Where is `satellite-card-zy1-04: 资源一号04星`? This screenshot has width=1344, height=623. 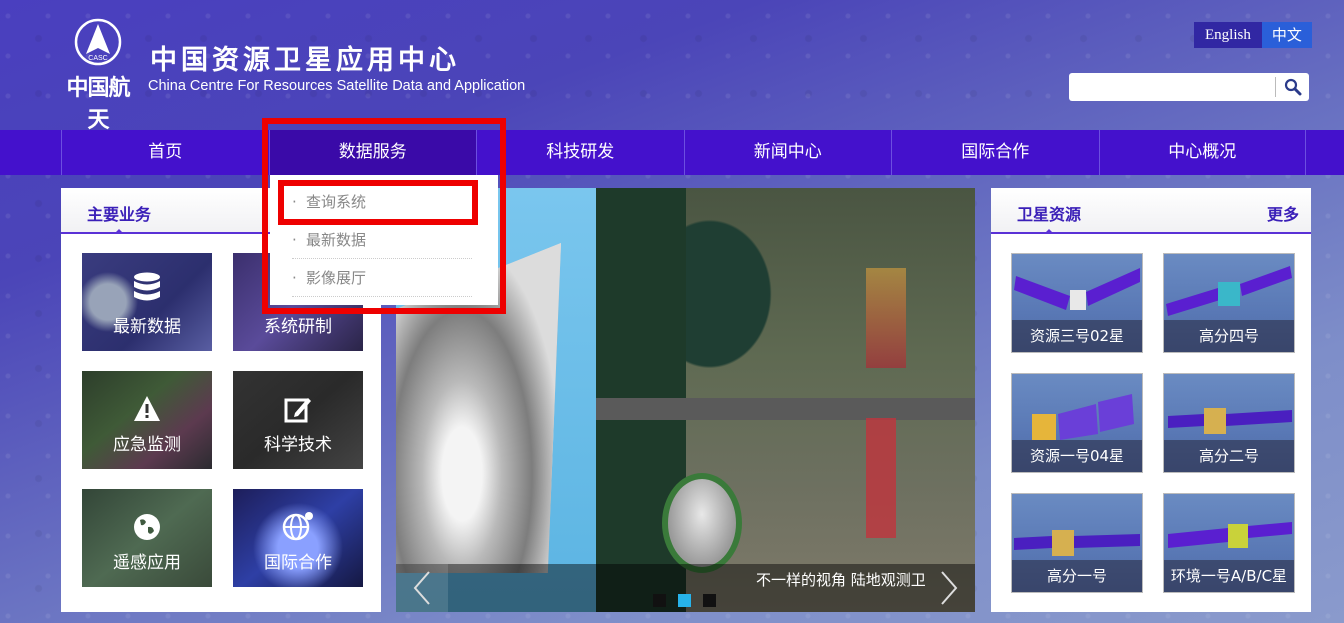 satellite-card-zy1-04: 资源一号04星 is located at coordinates (1077, 423).